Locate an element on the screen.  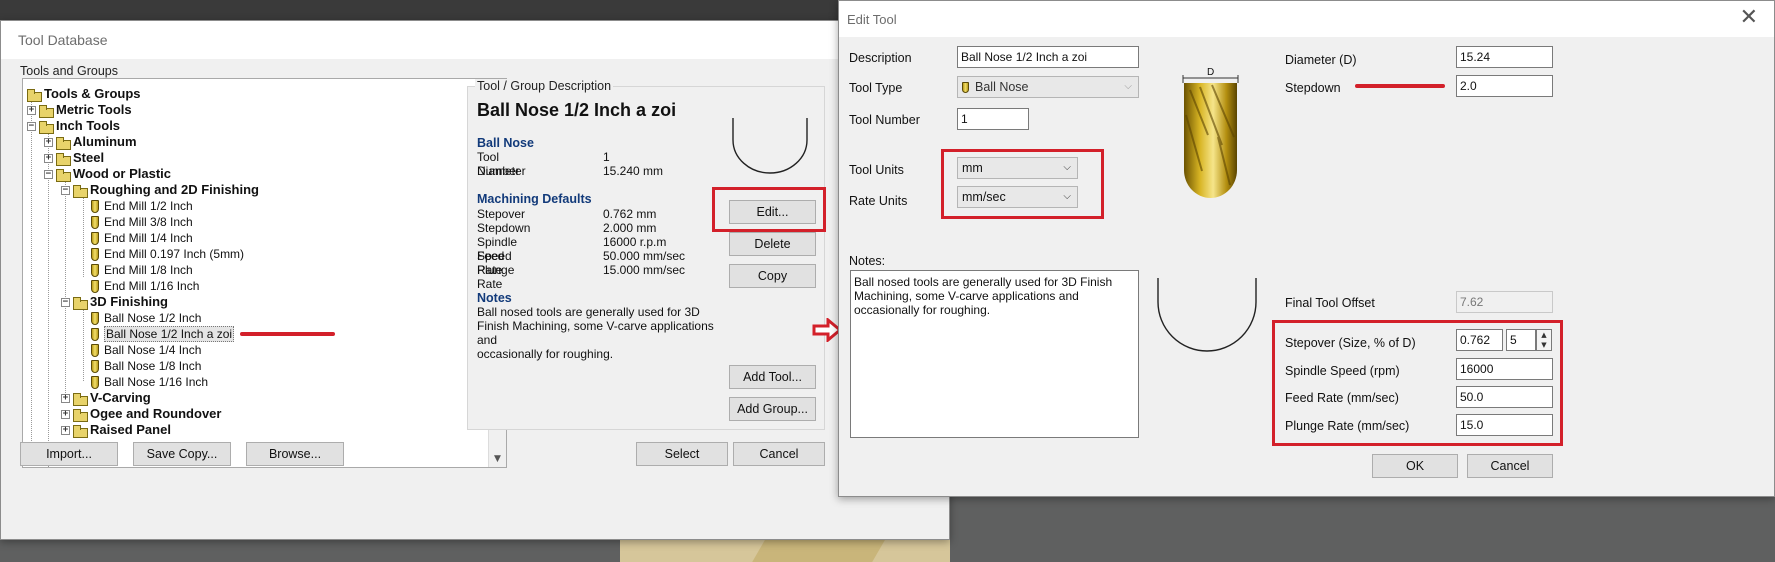
tree-tool-item: Ball Nose 1/2 Inch is located at coordinates (146, 318).